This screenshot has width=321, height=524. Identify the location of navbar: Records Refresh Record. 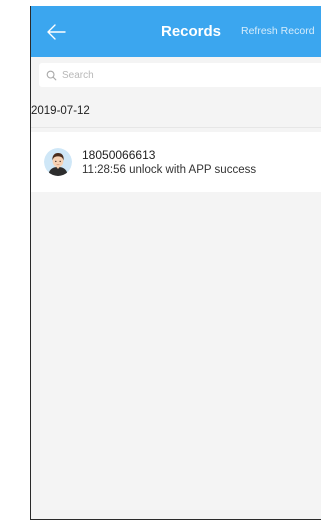
(176, 31).